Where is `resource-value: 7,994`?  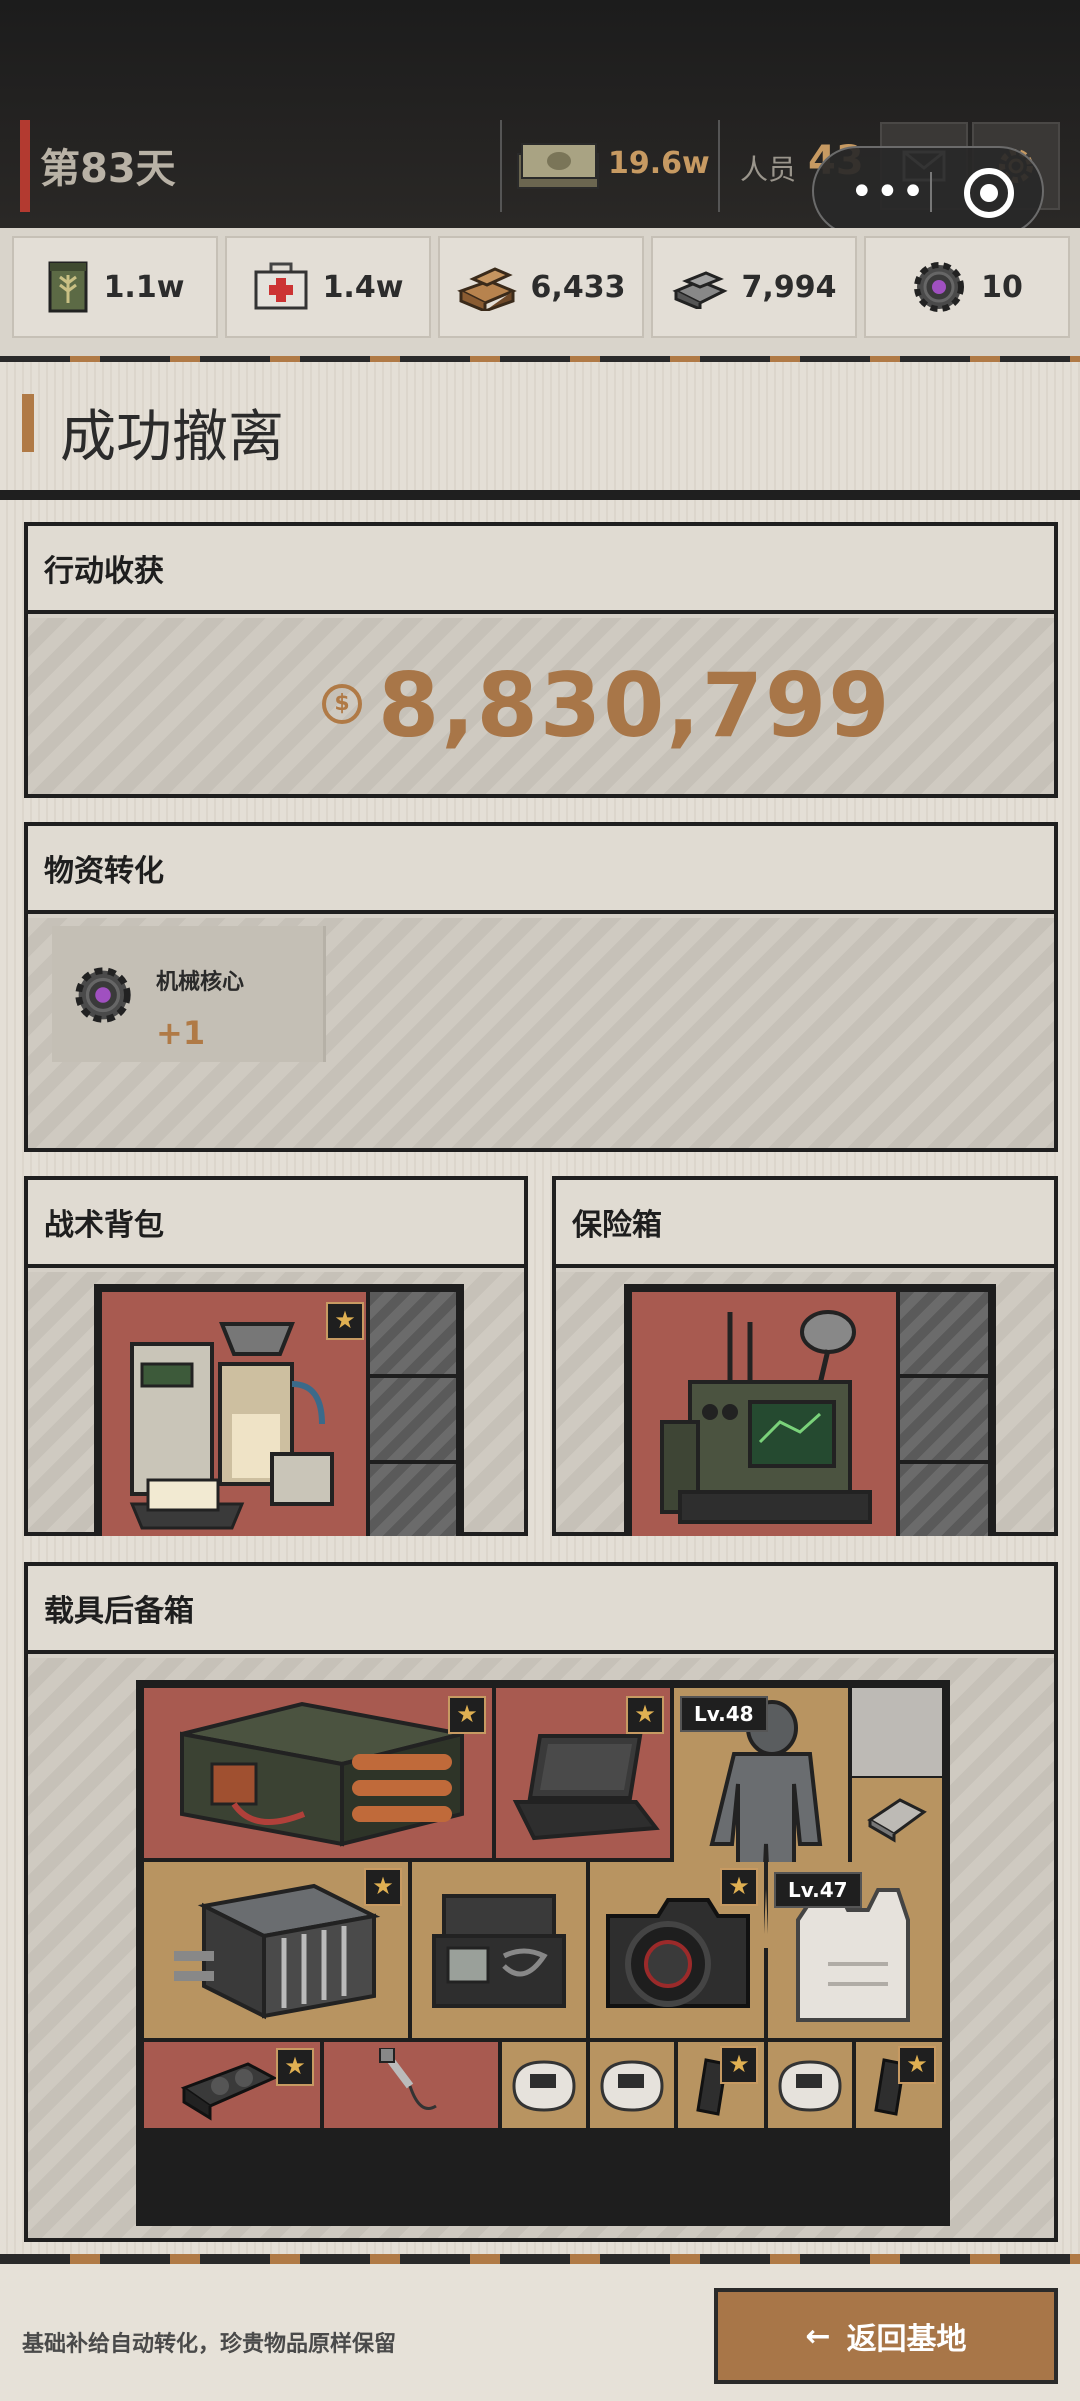 resource-value: 7,994 is located at coordinates (789, 287).